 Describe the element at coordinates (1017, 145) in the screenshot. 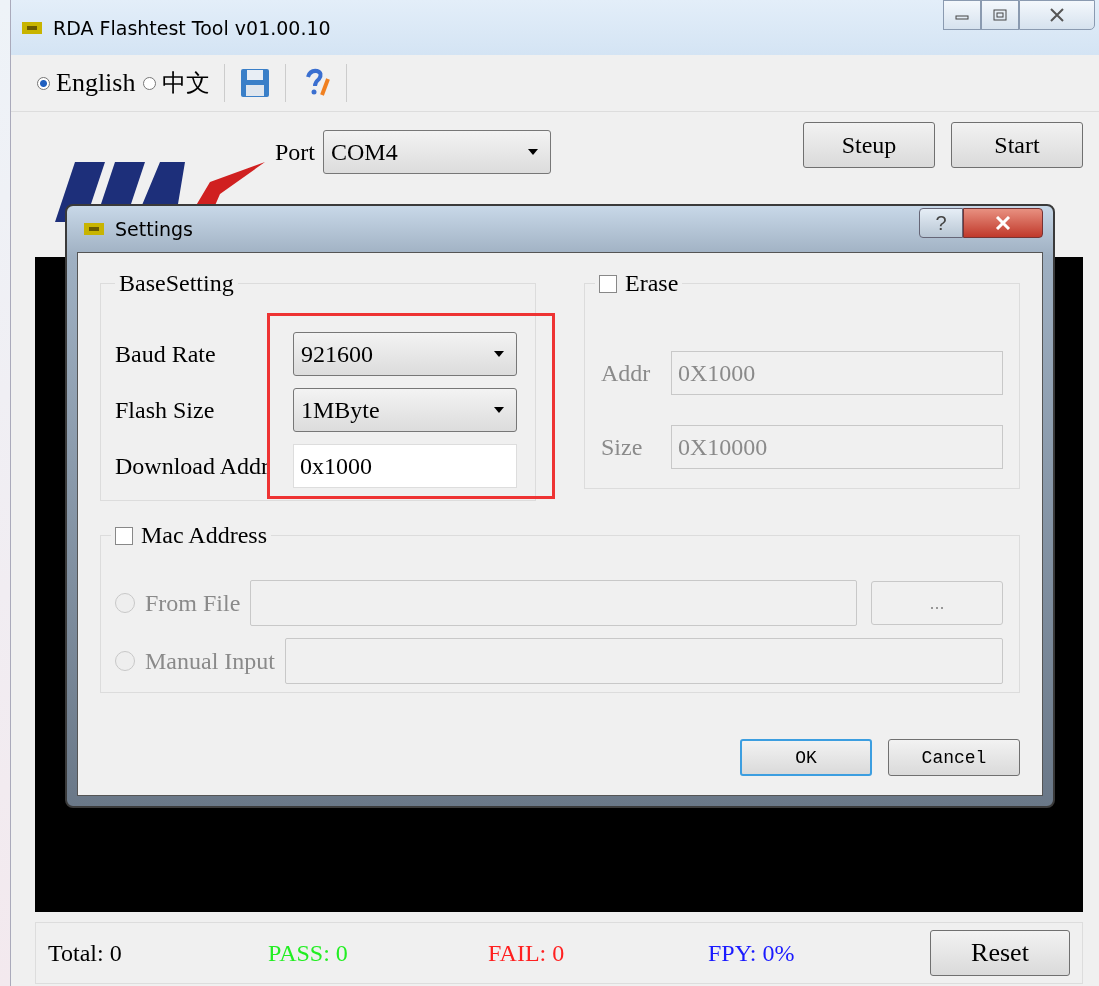

I see `toolbar-button: Start` at that location.